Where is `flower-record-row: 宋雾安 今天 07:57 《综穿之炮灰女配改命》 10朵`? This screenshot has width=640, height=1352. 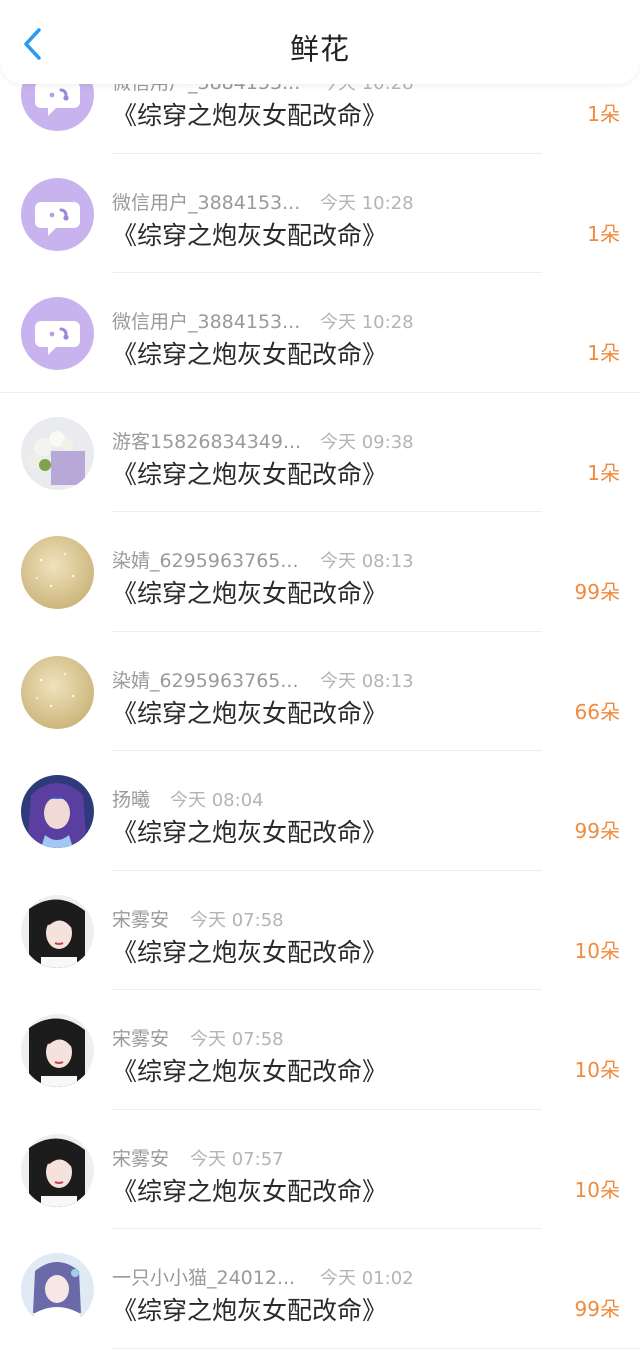
flower-record-row: 宋雾安 今天 07:57 《综穿之炮灰女配改命》 10朵 is located at coordinates (320, 1169).